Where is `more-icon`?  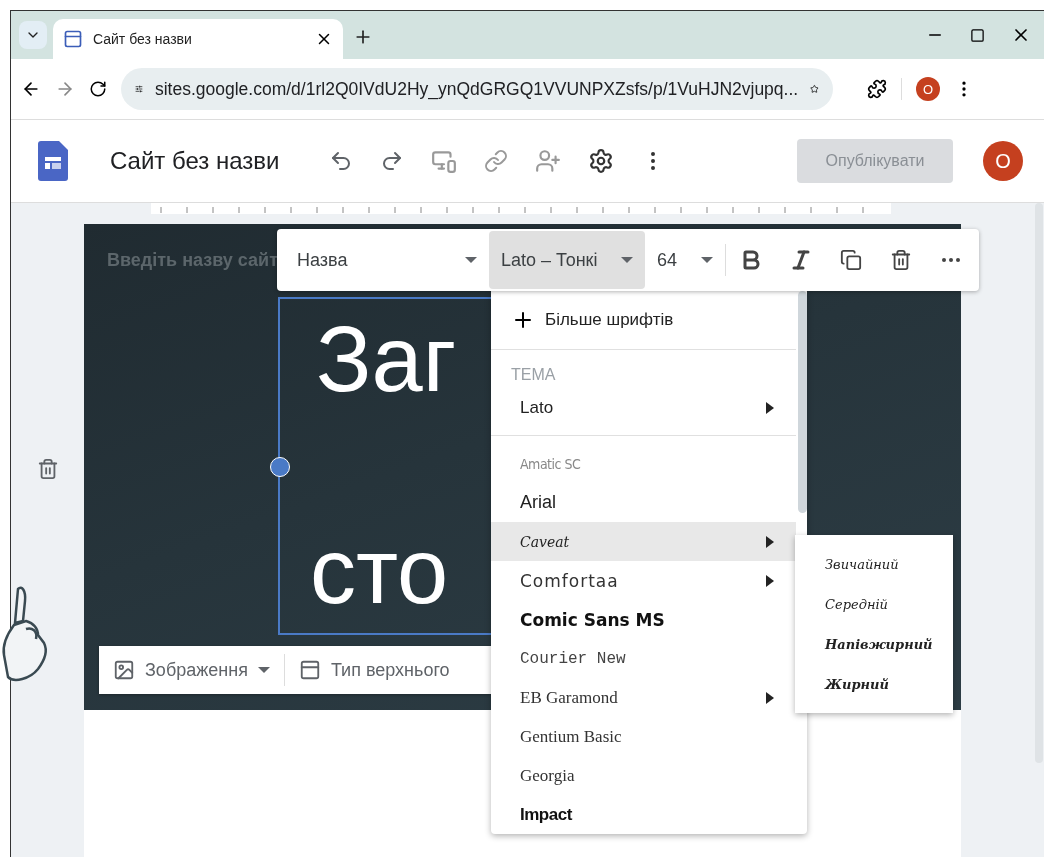 more-icon is located at coordinates (951, 260).